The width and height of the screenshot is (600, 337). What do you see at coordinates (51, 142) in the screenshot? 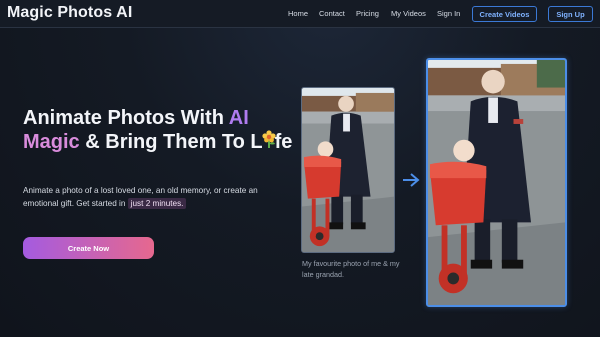
I see `headline-magic-word: Magic` at bounding box center [51, 142].